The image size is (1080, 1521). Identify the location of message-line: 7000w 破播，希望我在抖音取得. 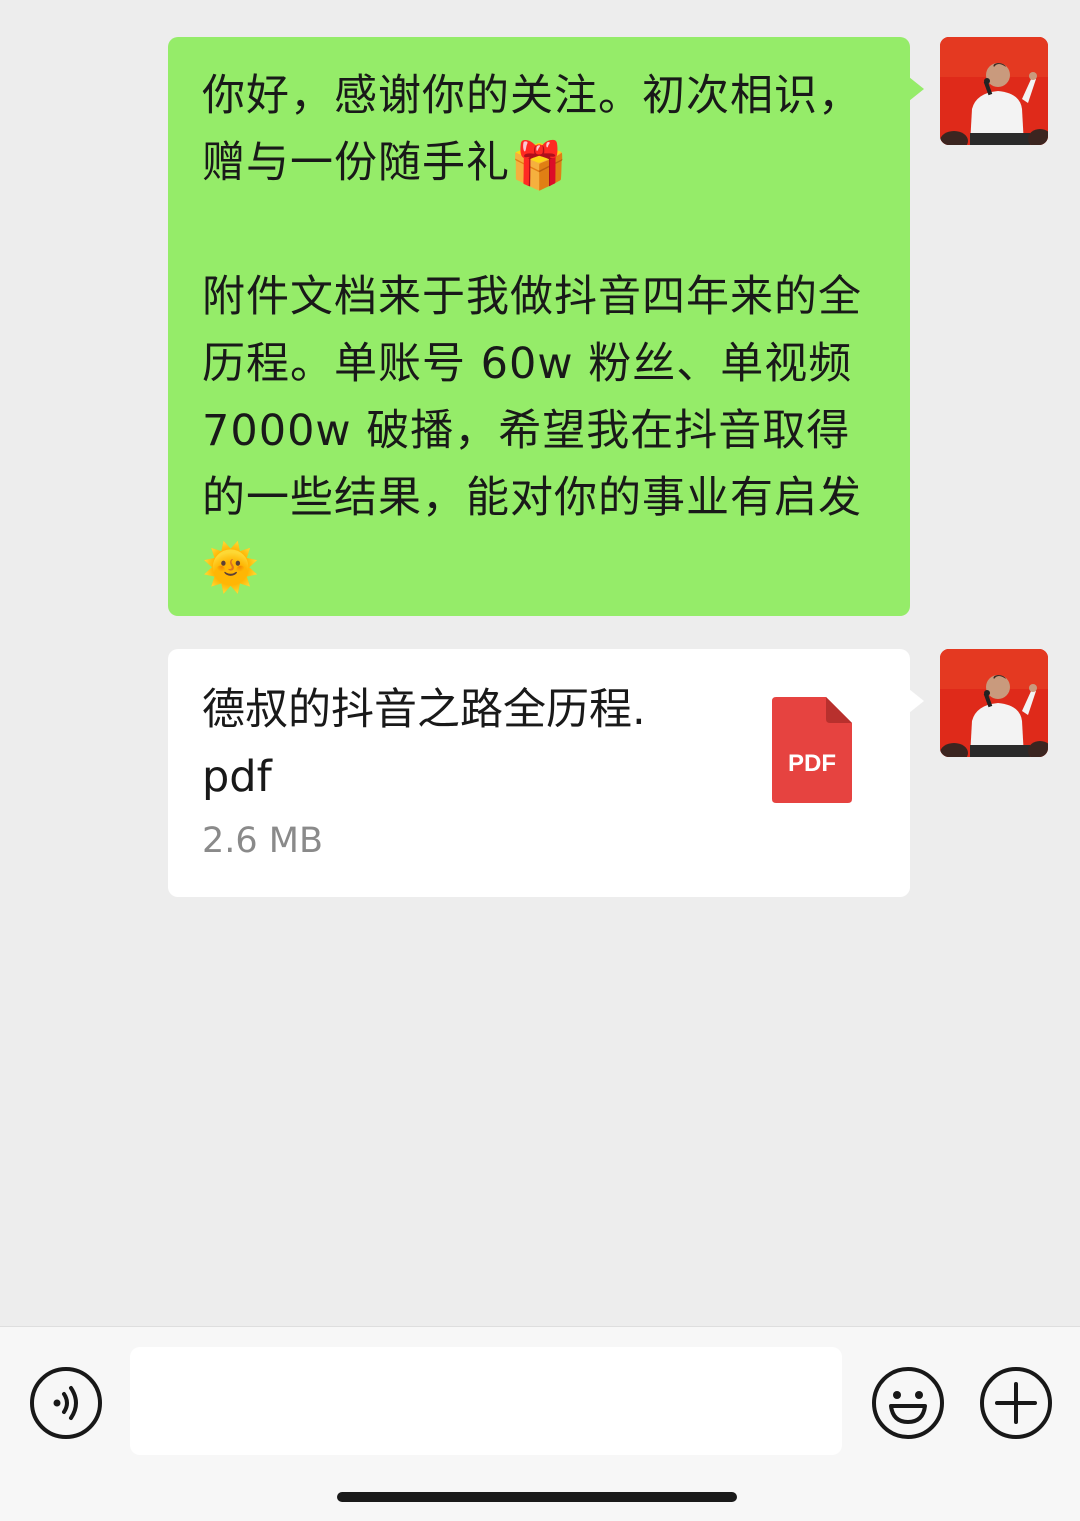
(526, 431).